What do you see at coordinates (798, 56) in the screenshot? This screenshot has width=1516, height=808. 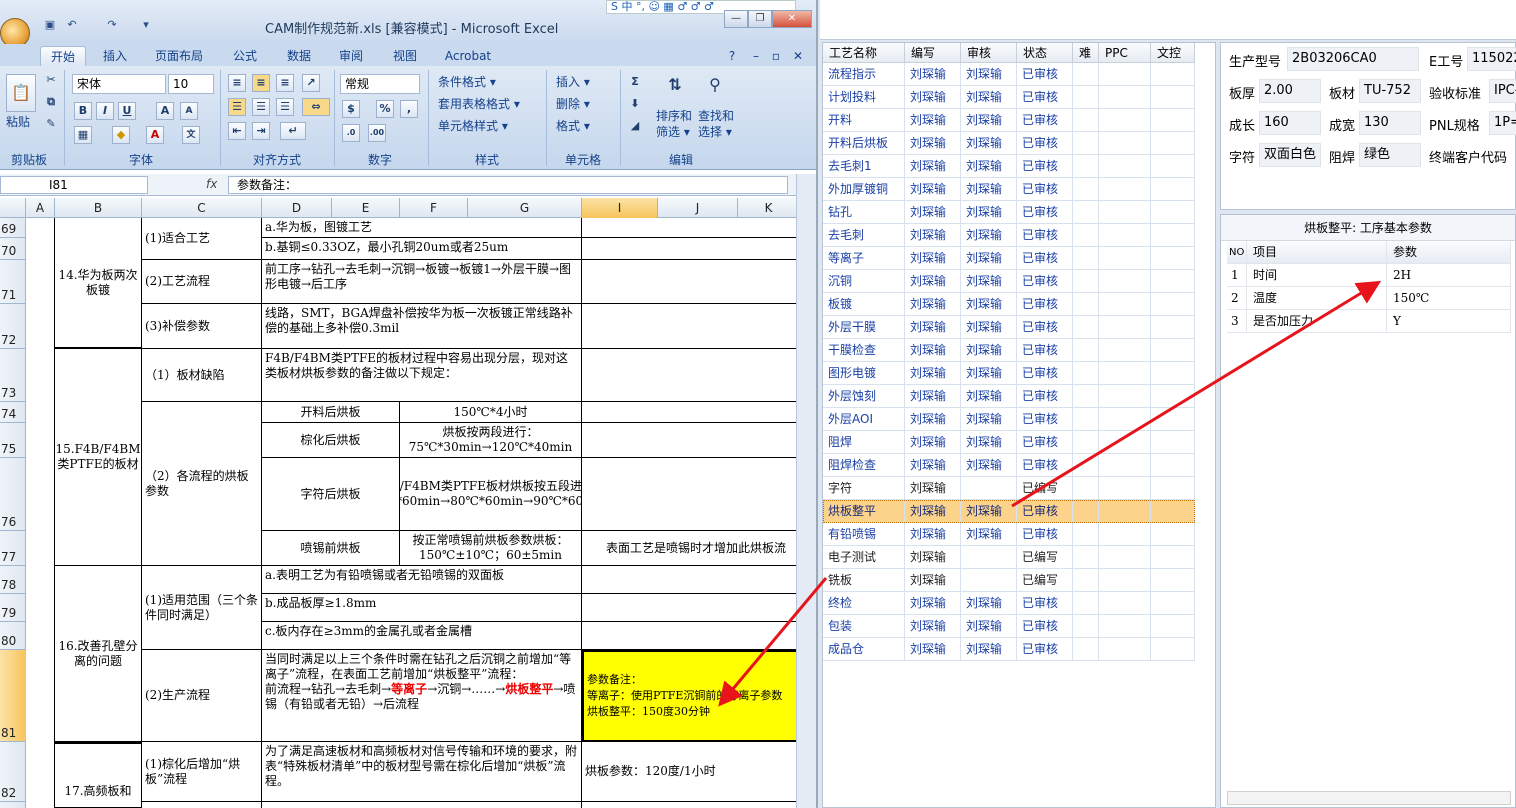 I see `doc-close-icon: ✕` at bounding box center [798, 56].